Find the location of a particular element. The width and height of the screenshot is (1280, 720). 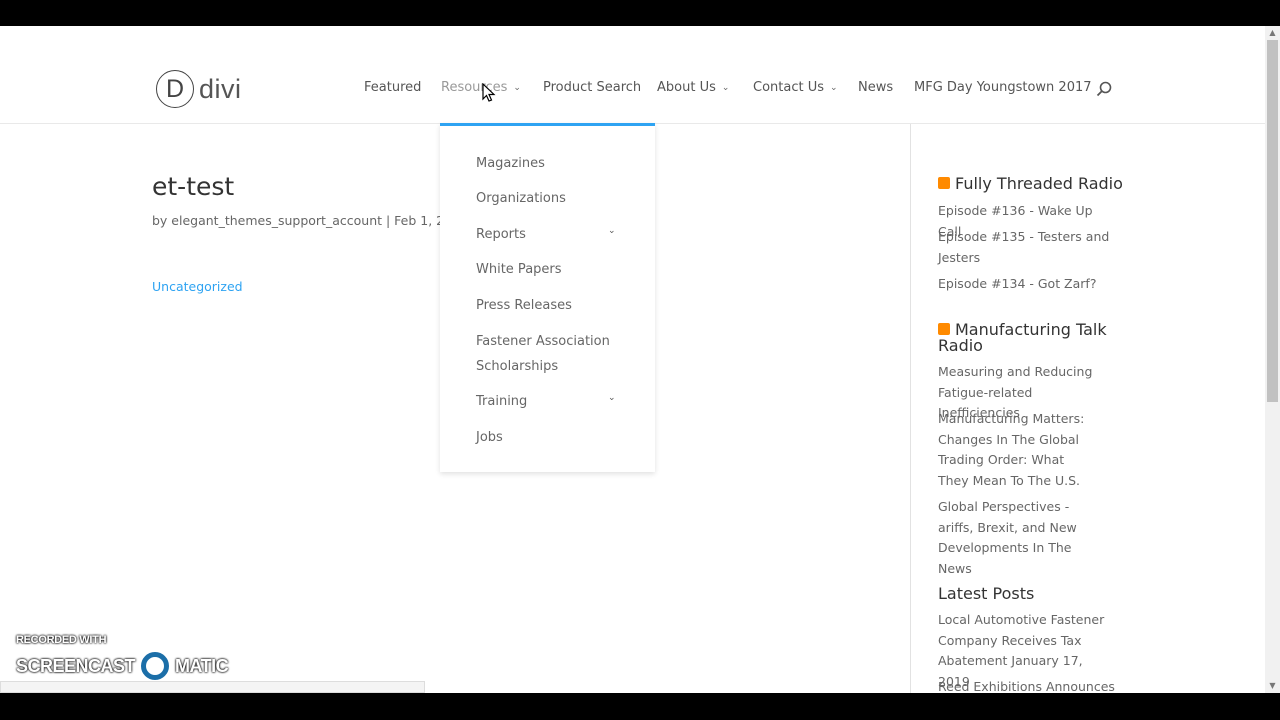

nav-item-featured: Featured is located at coordinates (392, 87).